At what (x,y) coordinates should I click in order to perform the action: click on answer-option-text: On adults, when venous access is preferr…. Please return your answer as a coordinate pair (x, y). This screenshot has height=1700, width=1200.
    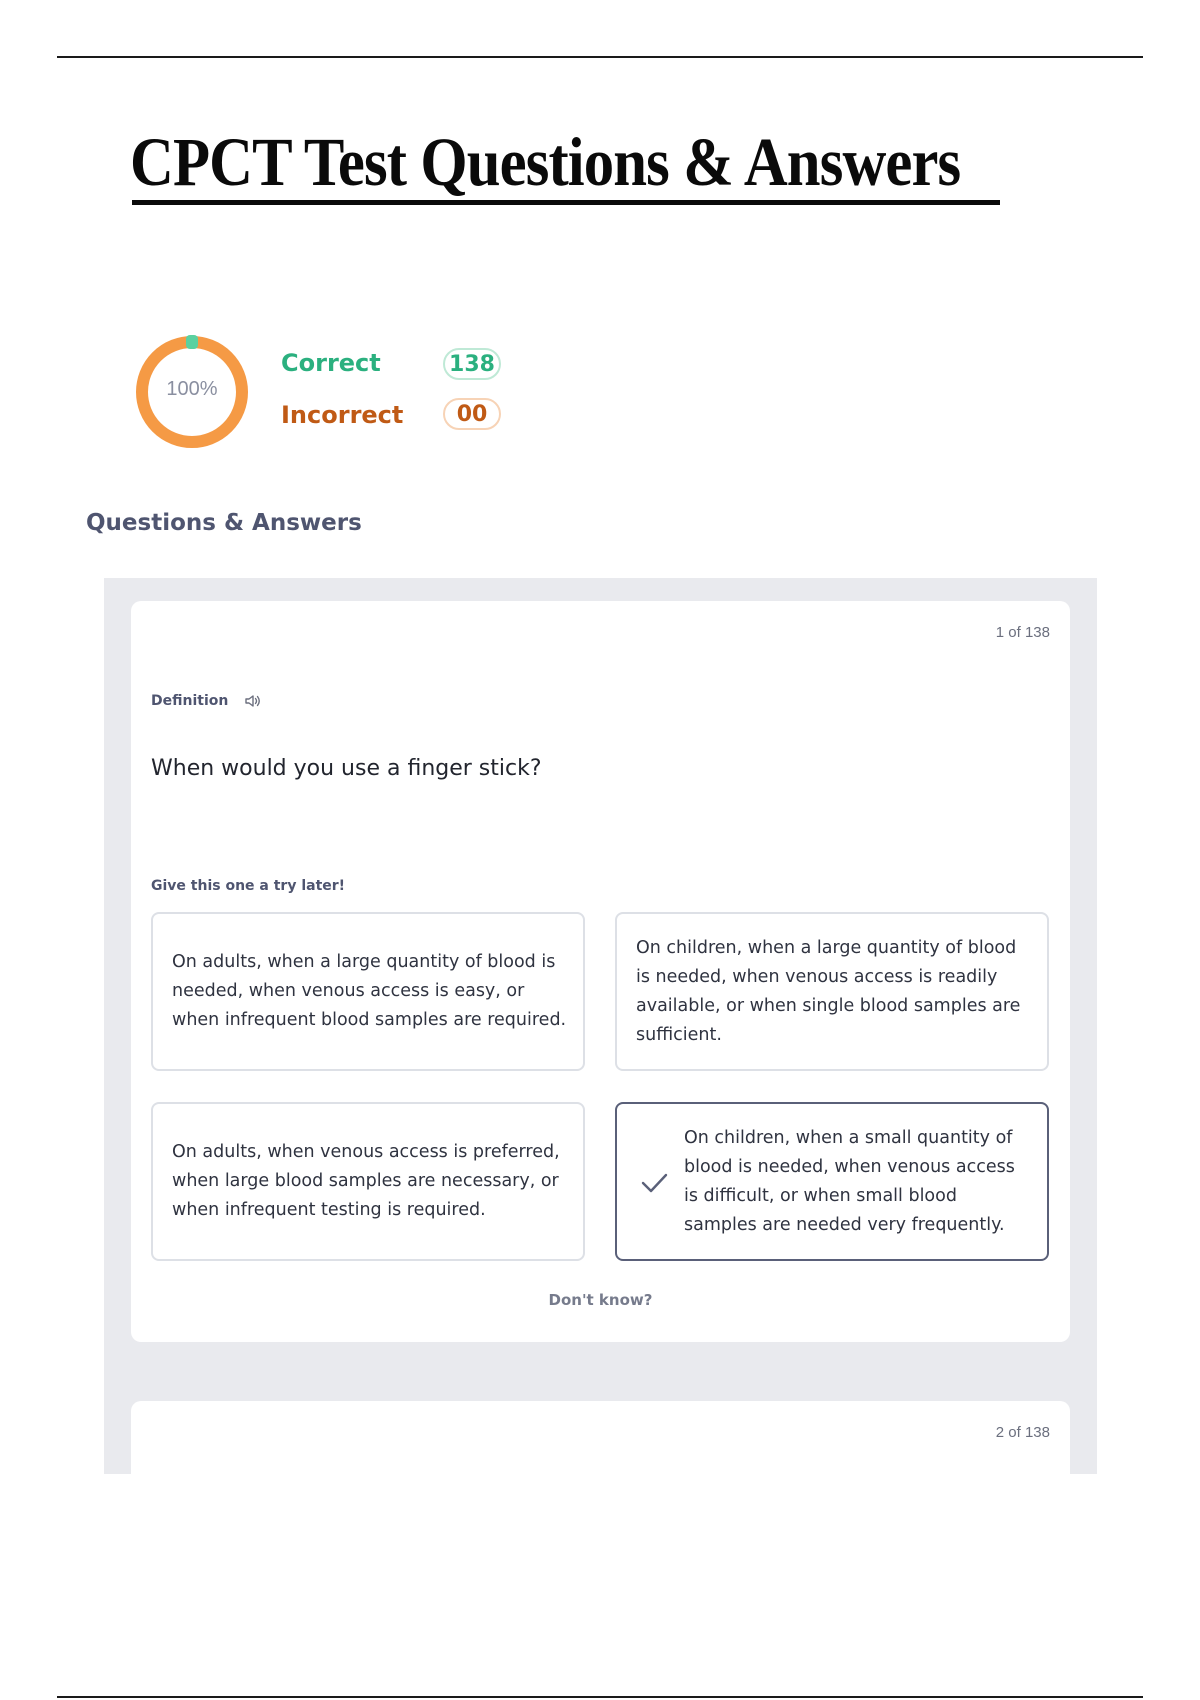
    Looking at the image, I should click on (366, 1181).